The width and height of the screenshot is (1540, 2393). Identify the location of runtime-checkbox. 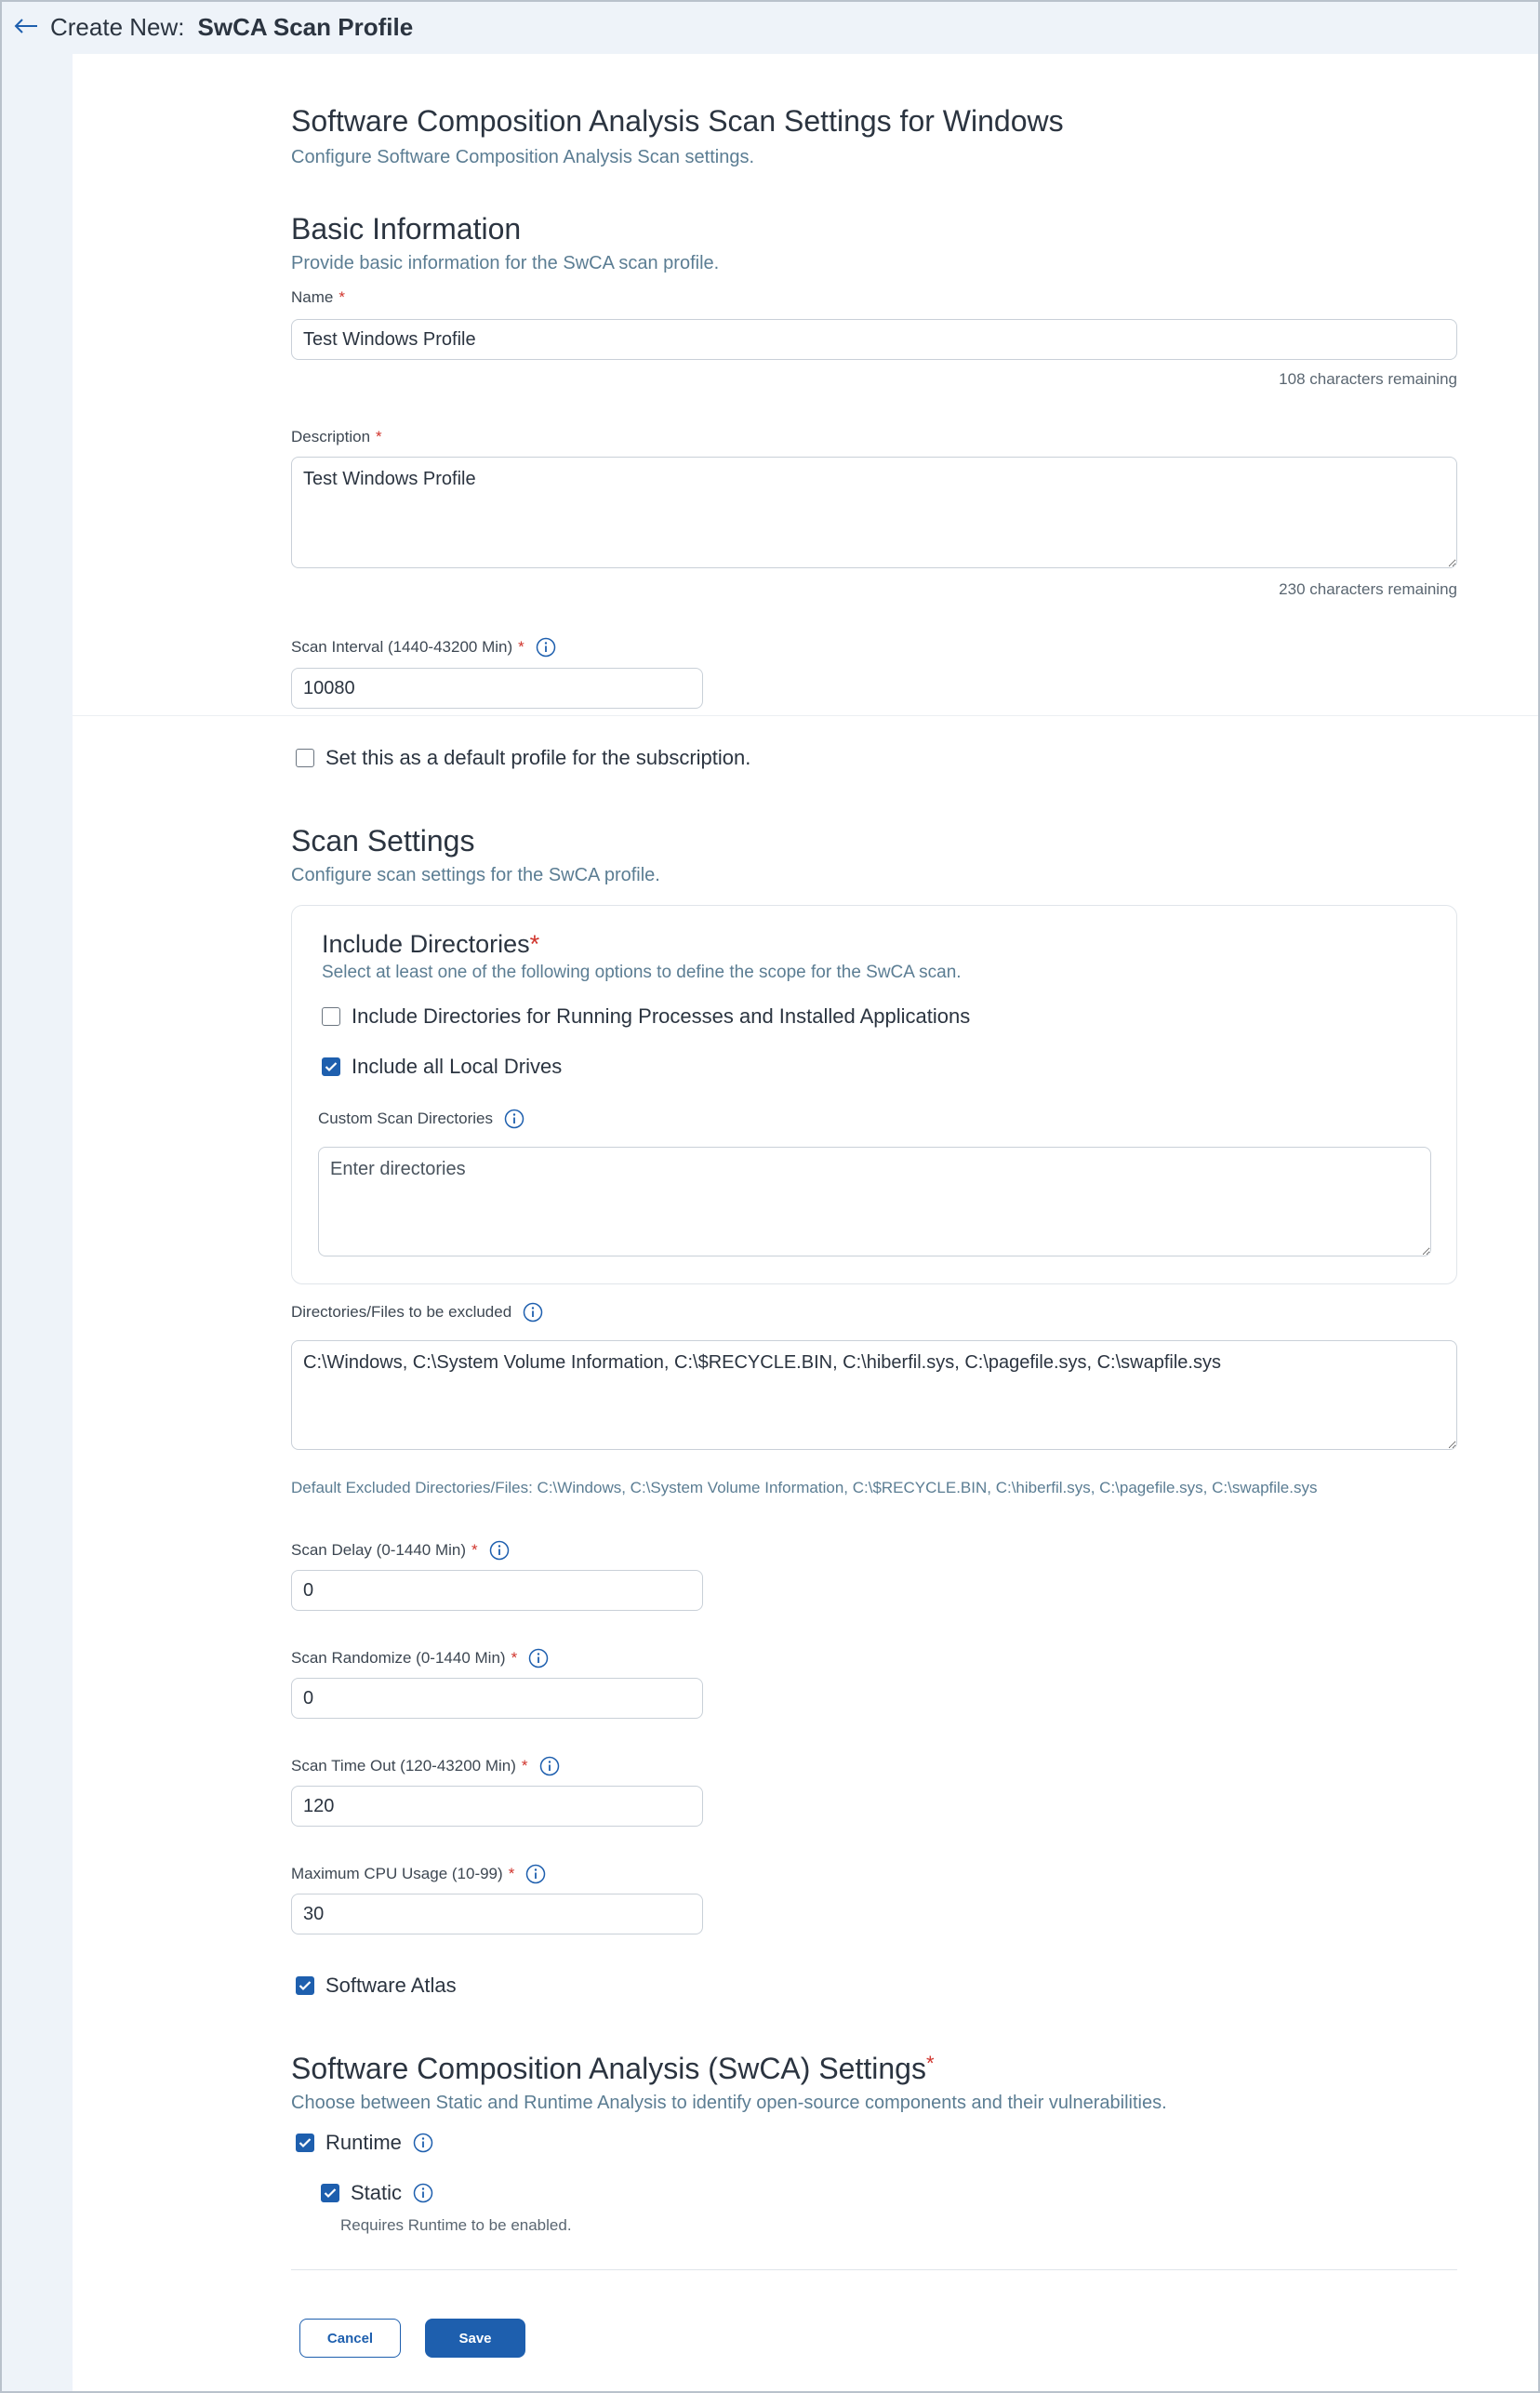
(305, 2143).